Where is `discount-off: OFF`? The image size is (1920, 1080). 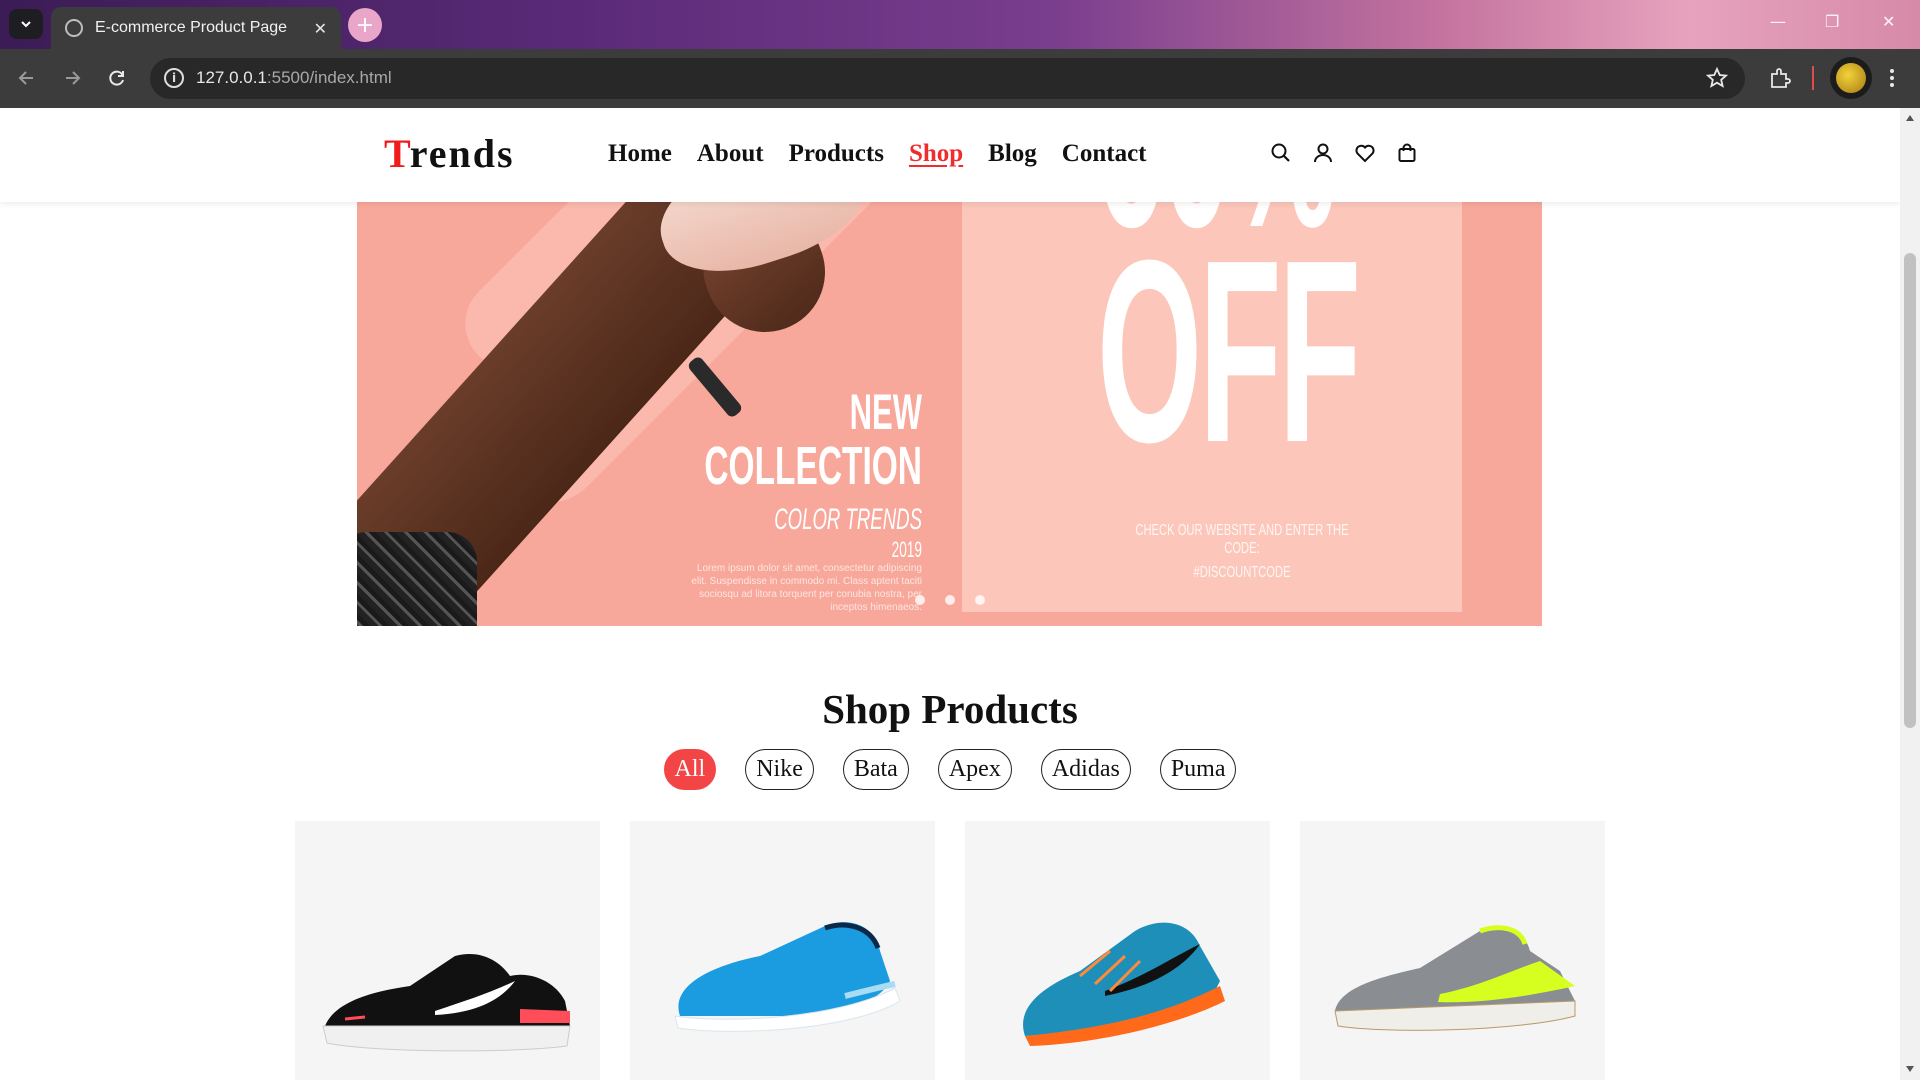
discount-off: OFF is located at coordinates (1229, 352).